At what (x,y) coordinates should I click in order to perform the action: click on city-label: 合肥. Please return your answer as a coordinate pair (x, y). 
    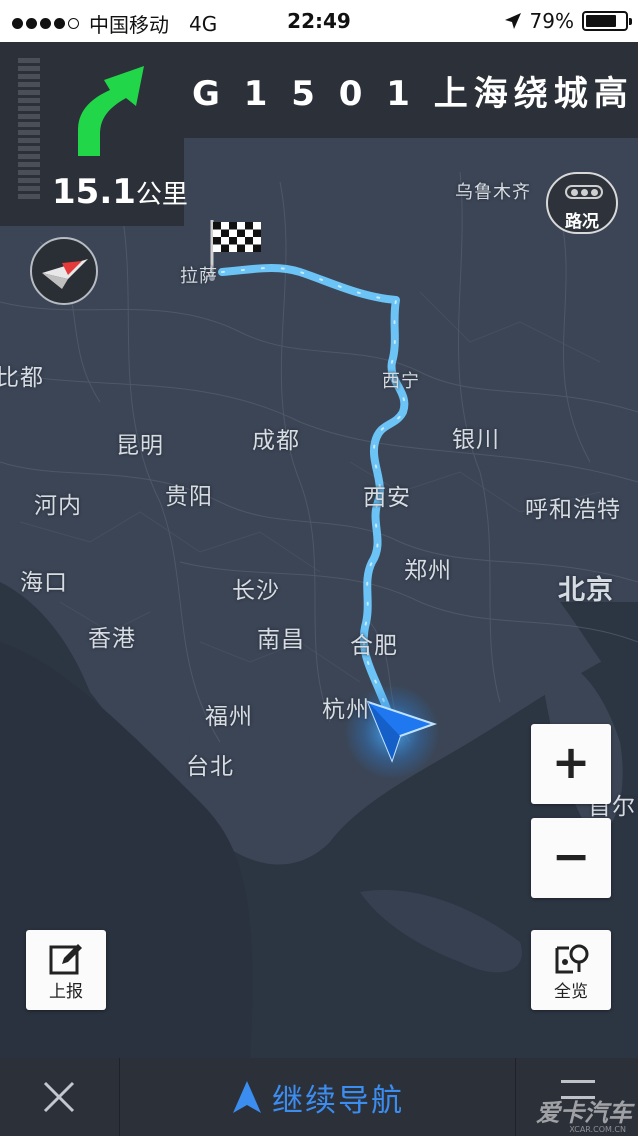
    Looking at the image, I should click on (374, 646).